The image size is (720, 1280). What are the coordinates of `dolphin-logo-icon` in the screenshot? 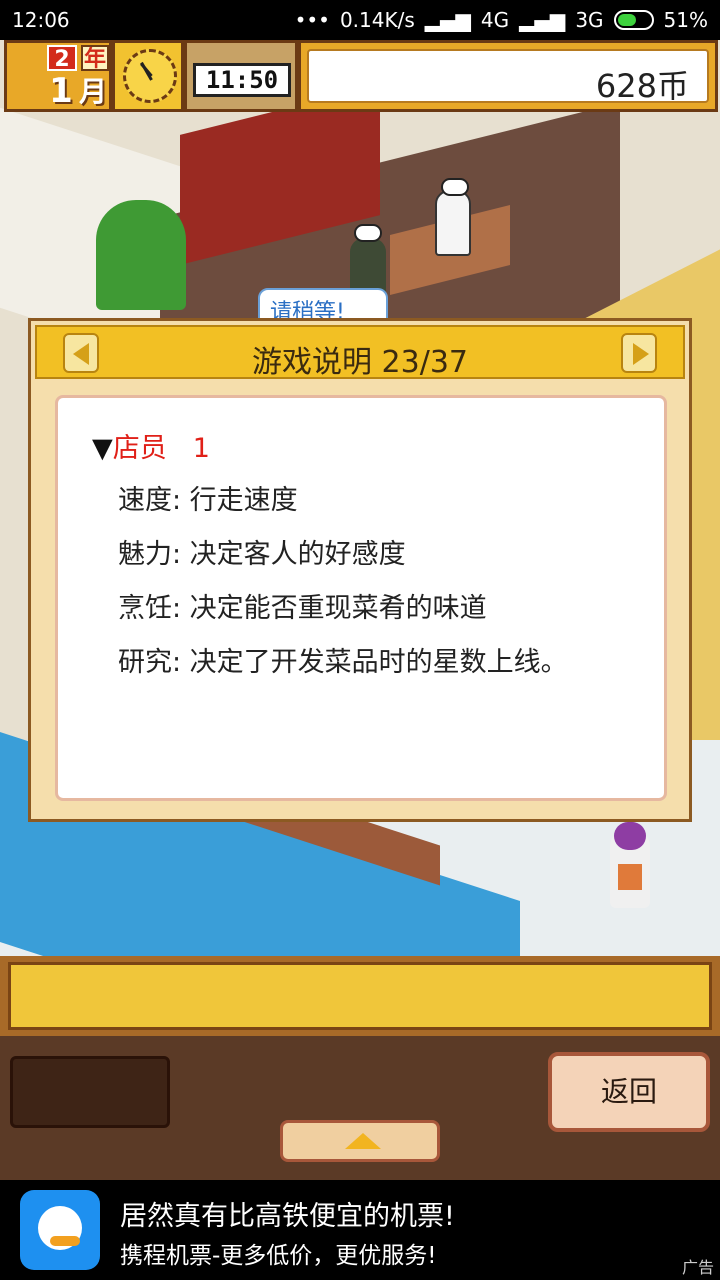 It's located at (60, 1230).